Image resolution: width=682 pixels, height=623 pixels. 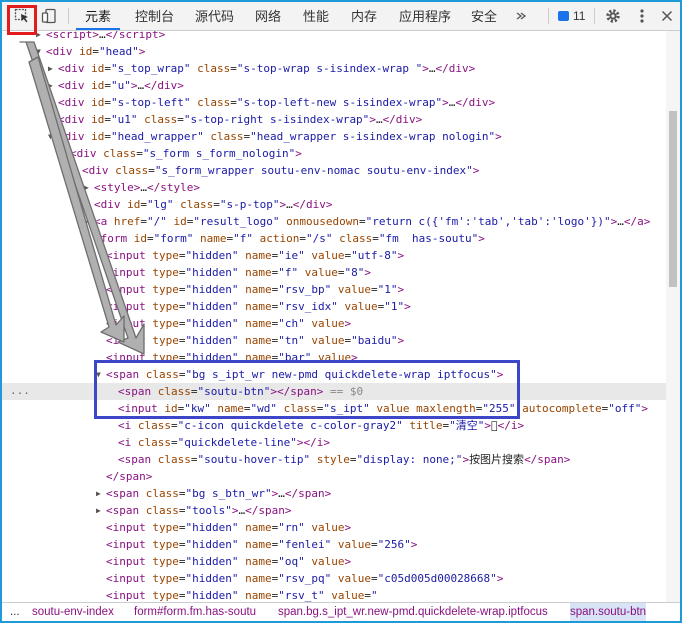 What do you see at coordinates (96, 51) in the screenshot?
I see `dom-node-markup: <div id="head">` at bounding box center [96, 51].